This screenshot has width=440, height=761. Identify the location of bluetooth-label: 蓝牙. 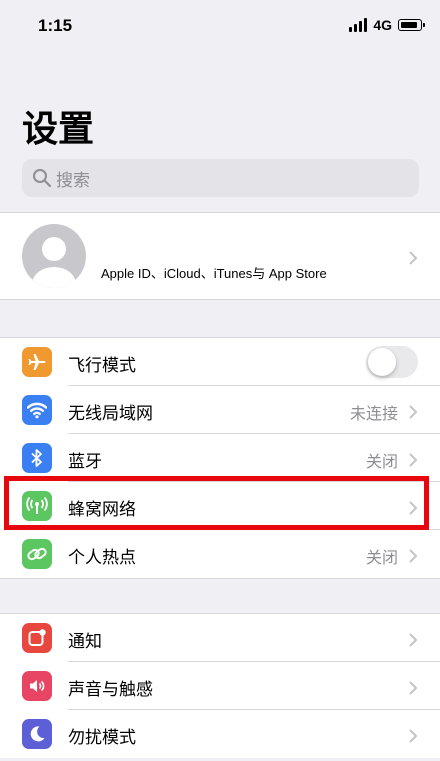
(85, 462).